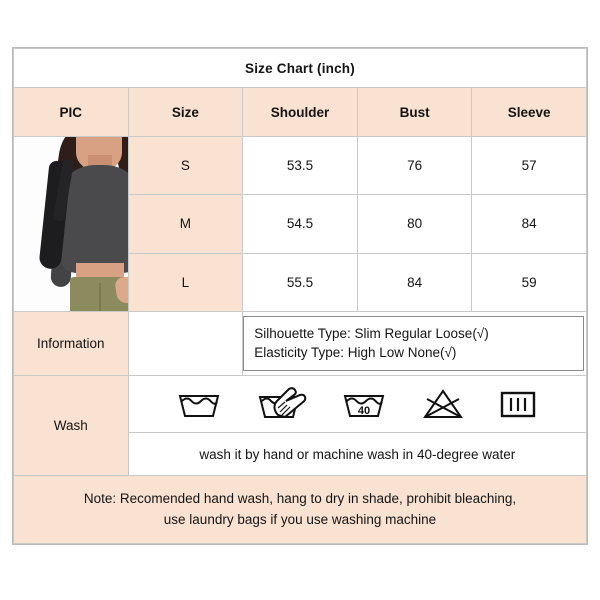  I want to click on title-row: Size Chart (inch), so click(300, 68).